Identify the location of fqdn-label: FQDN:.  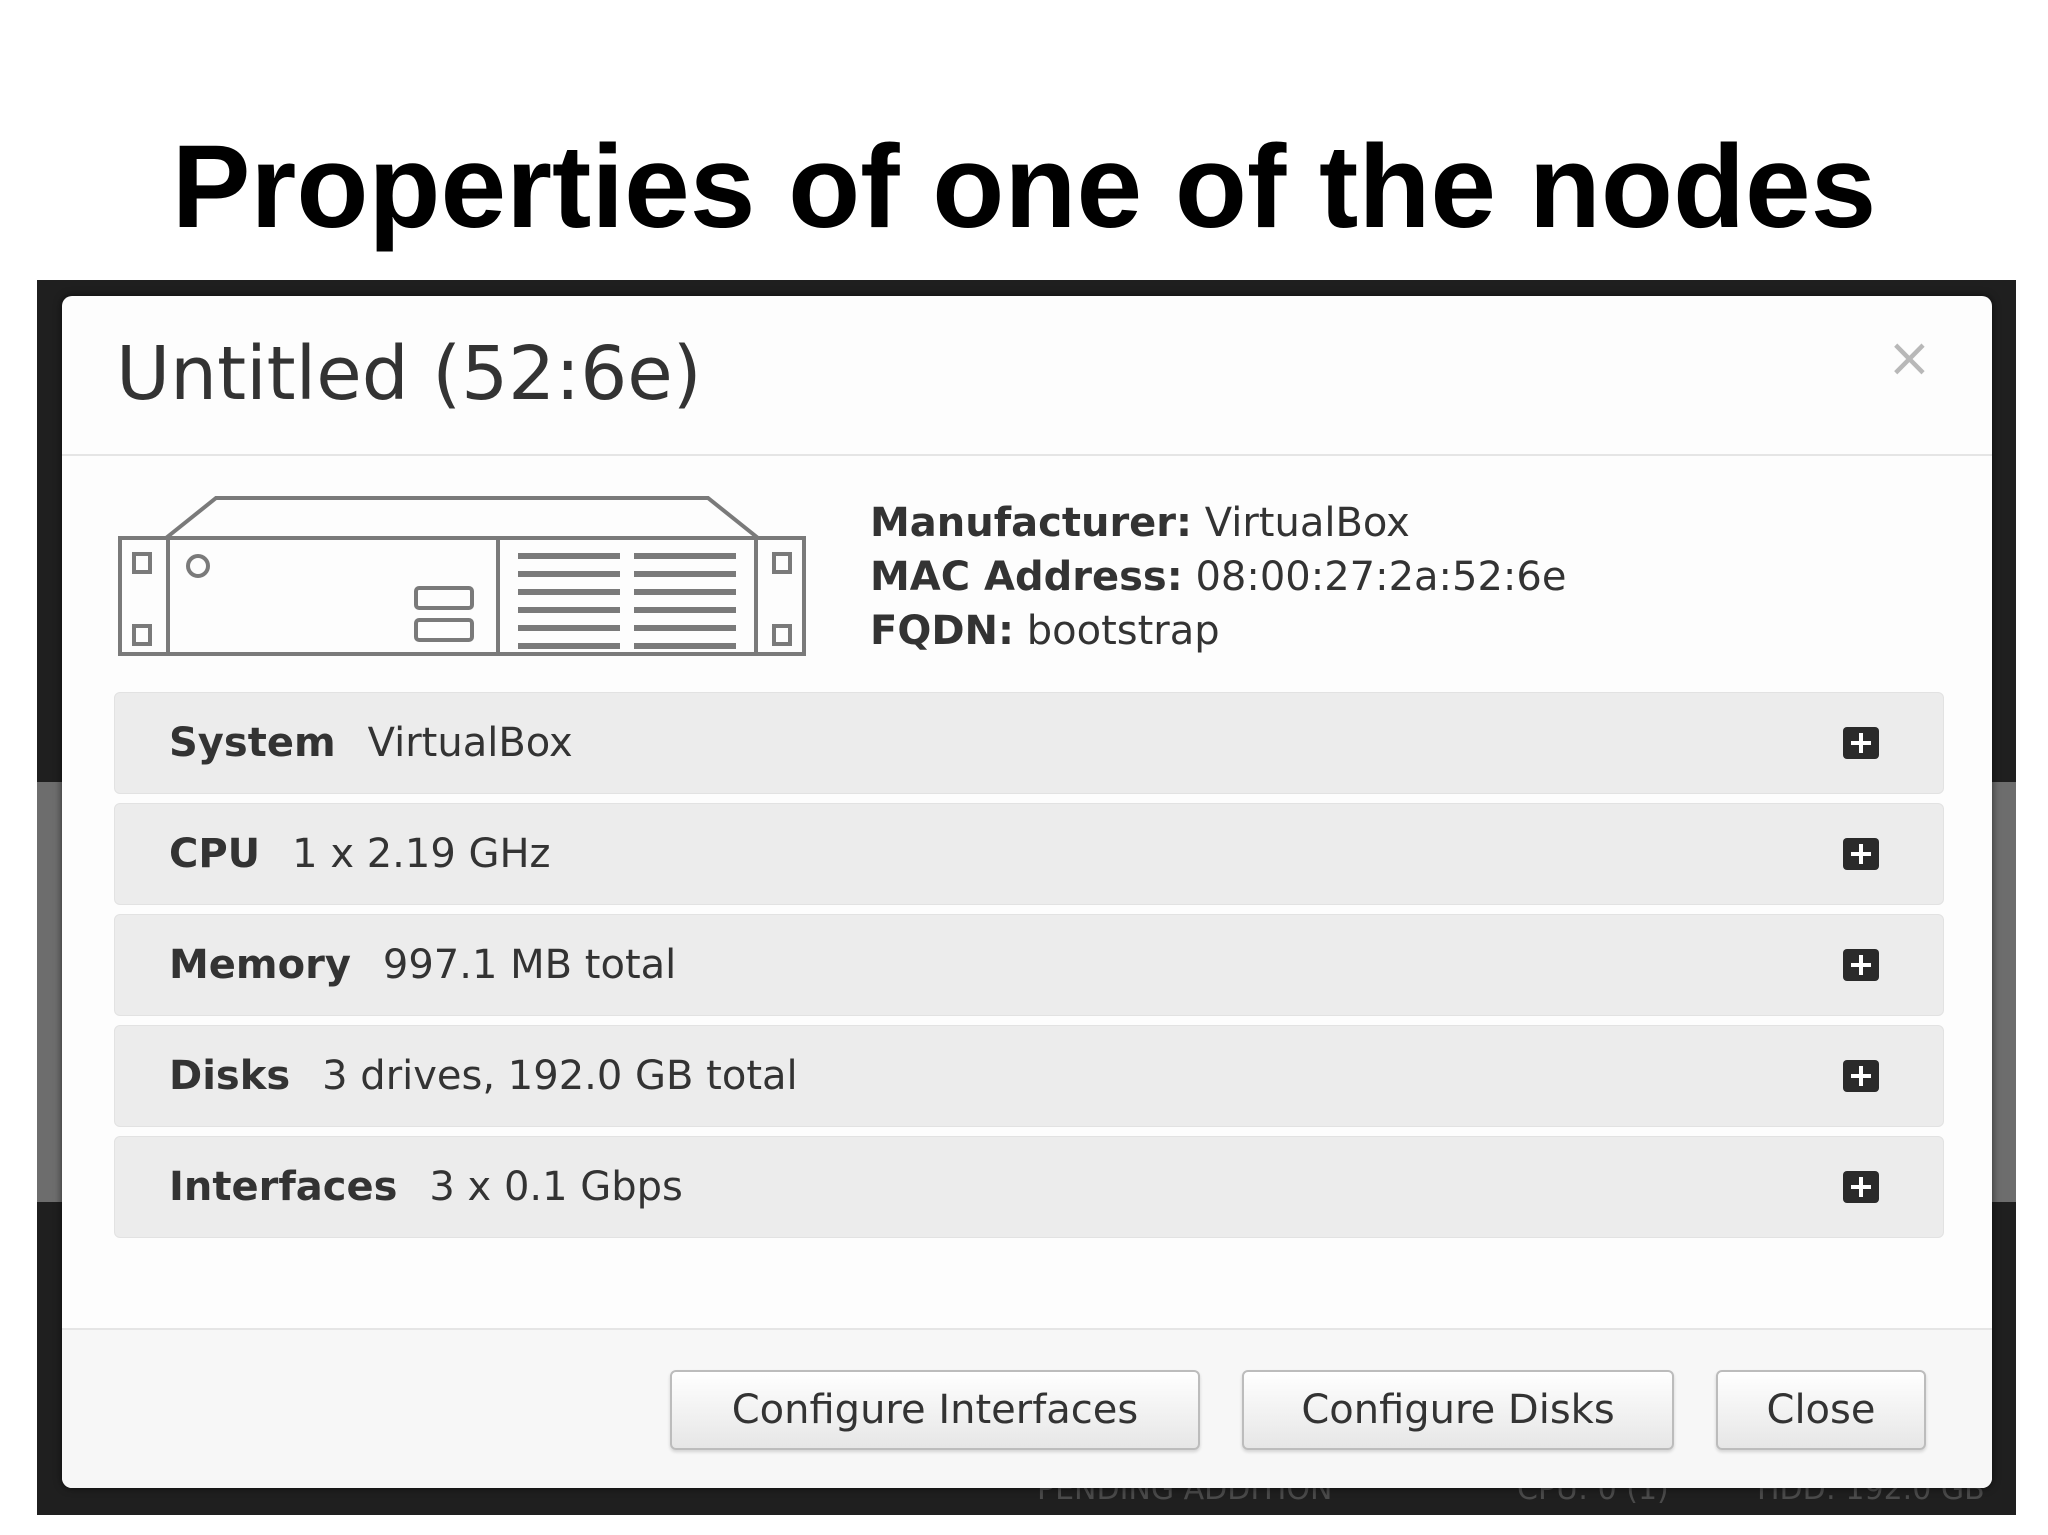
(942, 631).